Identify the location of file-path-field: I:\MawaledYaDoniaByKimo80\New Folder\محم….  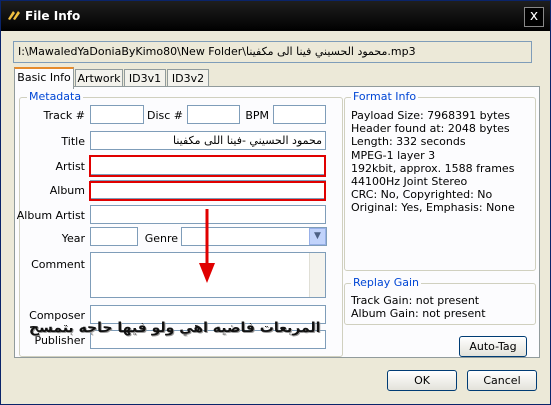
(272, 52).